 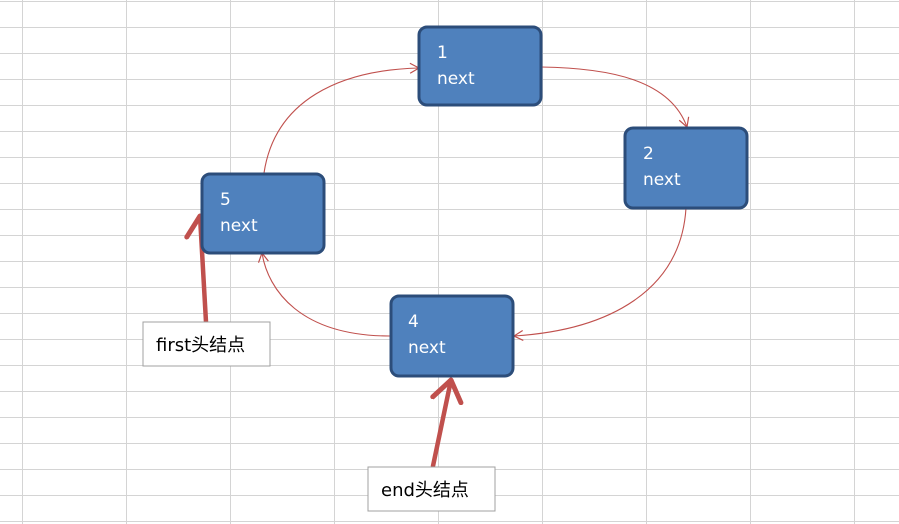 What do you see at coordinates (442, 424) in the screenshot?
I see `end-pointer-arrow` at bounding box center [442, 424].